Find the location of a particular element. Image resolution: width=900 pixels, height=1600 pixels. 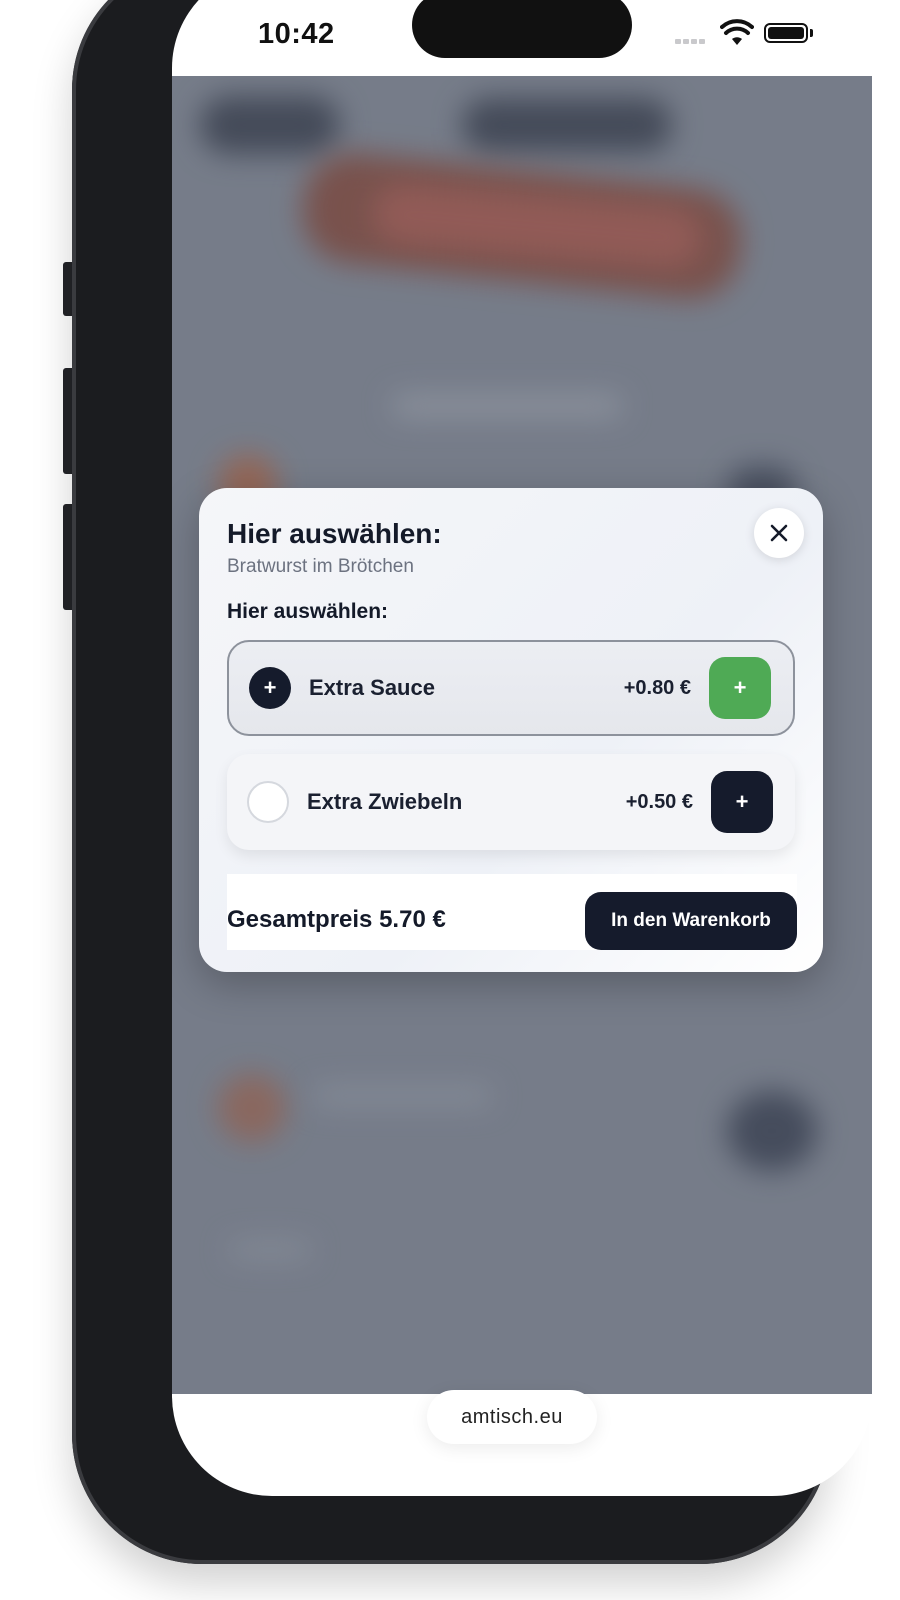

option-name: Extra Zwiebeln is located at coordinates (385, 801).